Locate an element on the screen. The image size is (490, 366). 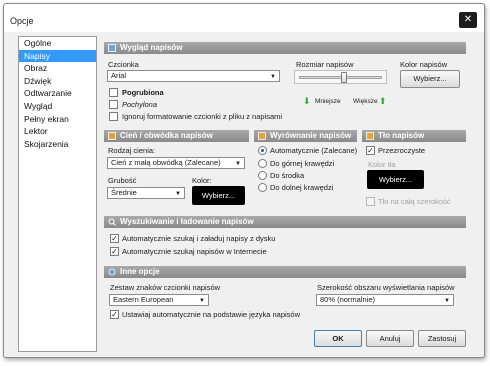
appearance-section-title: Wygląd napisów is located at coordinates (151, 47).